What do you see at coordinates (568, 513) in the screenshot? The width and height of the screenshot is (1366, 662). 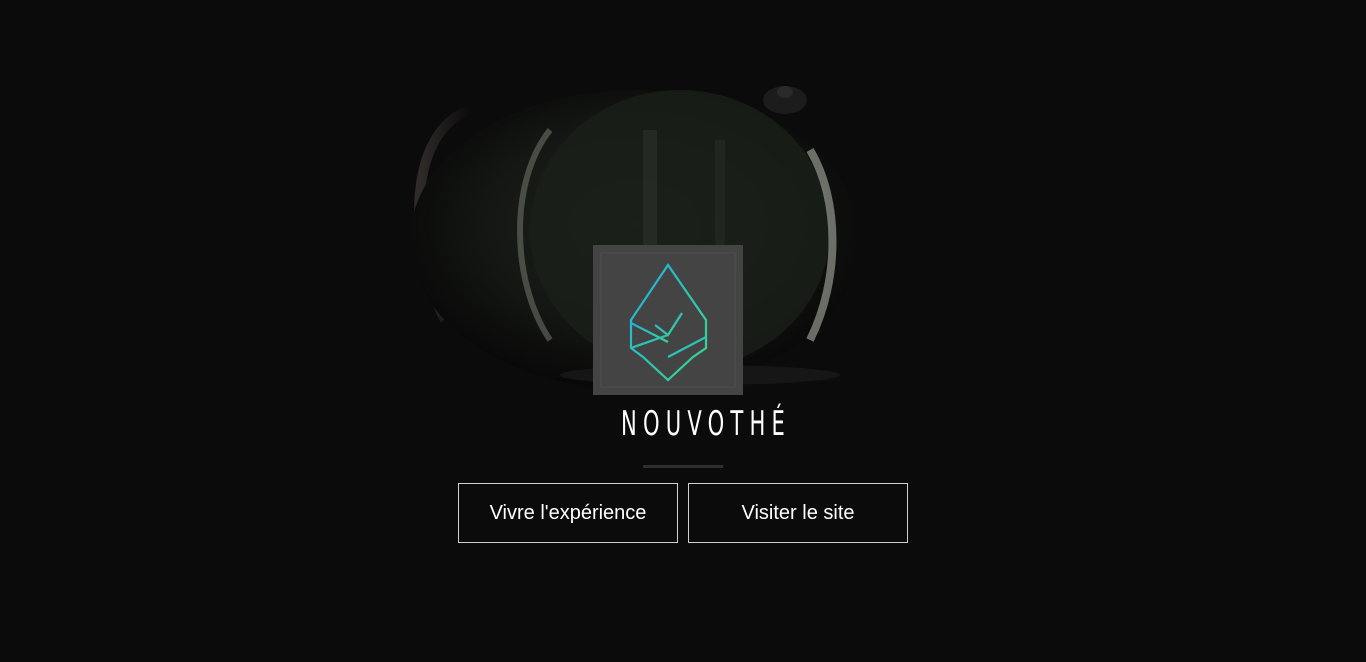 I see `experience-button: Vivre l'expérience` at bounding box center [568, 513].